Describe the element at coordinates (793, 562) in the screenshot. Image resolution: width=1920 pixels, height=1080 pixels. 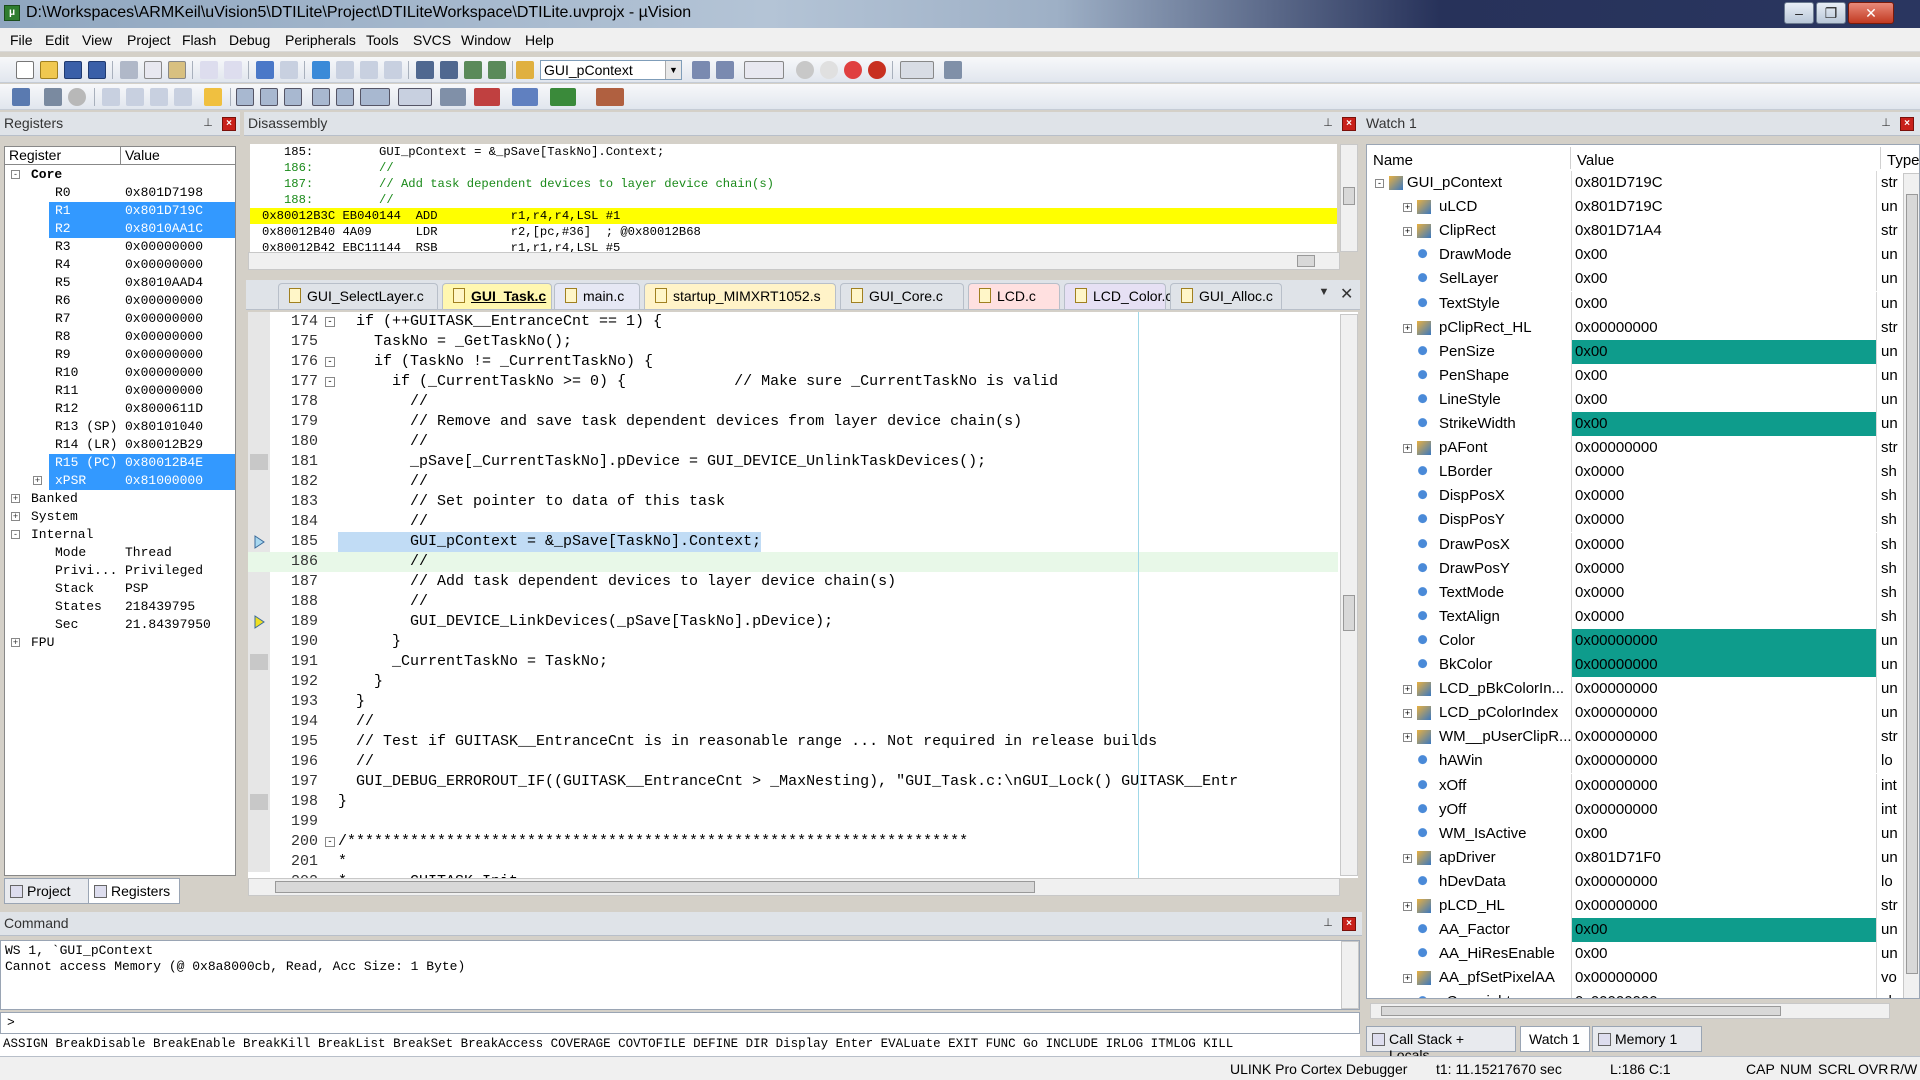
I see `code-line: 186 //` at that location.